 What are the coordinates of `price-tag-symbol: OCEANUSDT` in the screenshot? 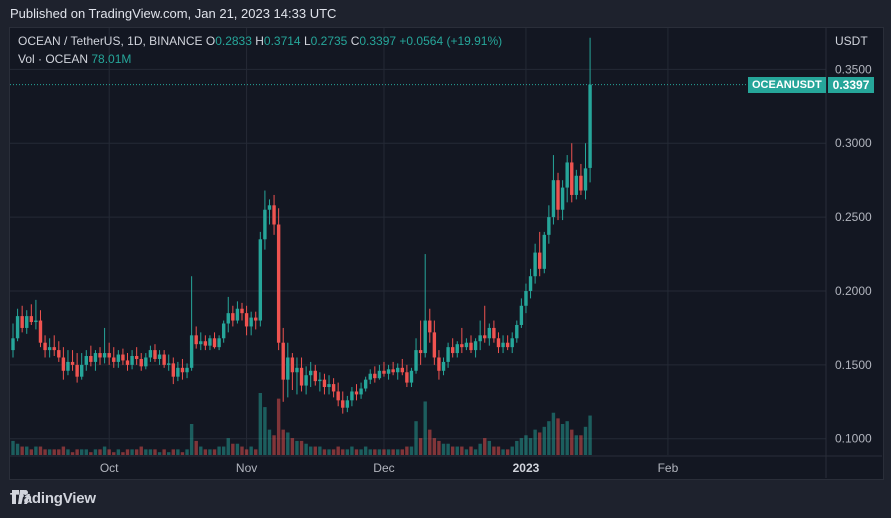 It's located at (787, 84).